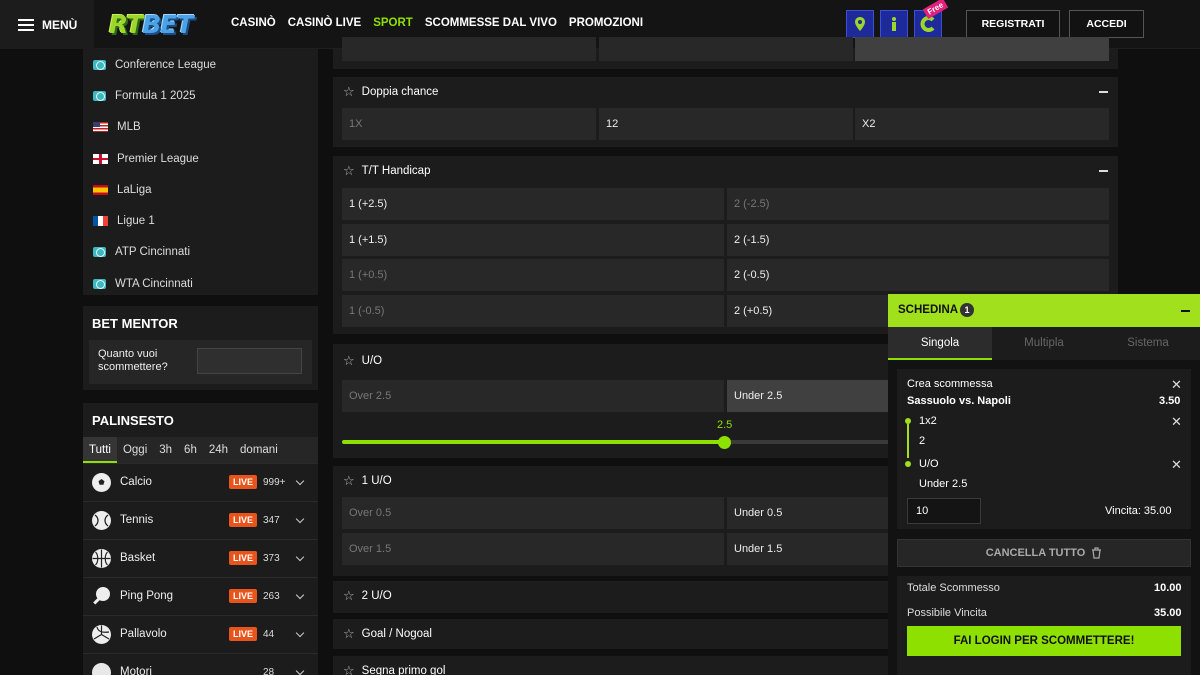  I want to click on odd-12: 12, so click(726, 124).